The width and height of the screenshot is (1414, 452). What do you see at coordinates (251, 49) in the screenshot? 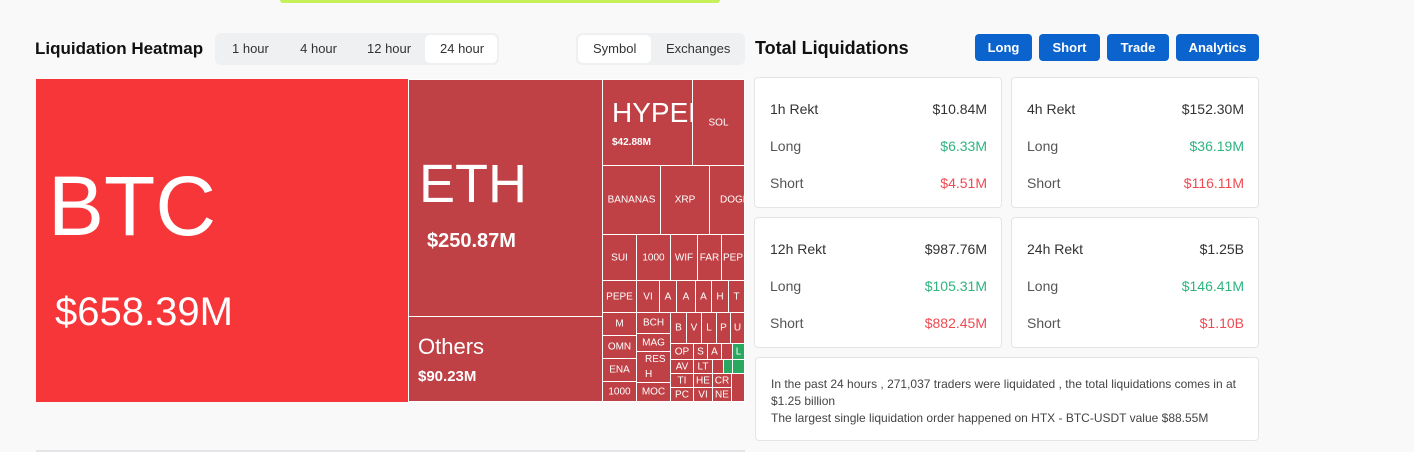
I see `tab-1-hour: 1 hour` at bounding box center [251, 49].